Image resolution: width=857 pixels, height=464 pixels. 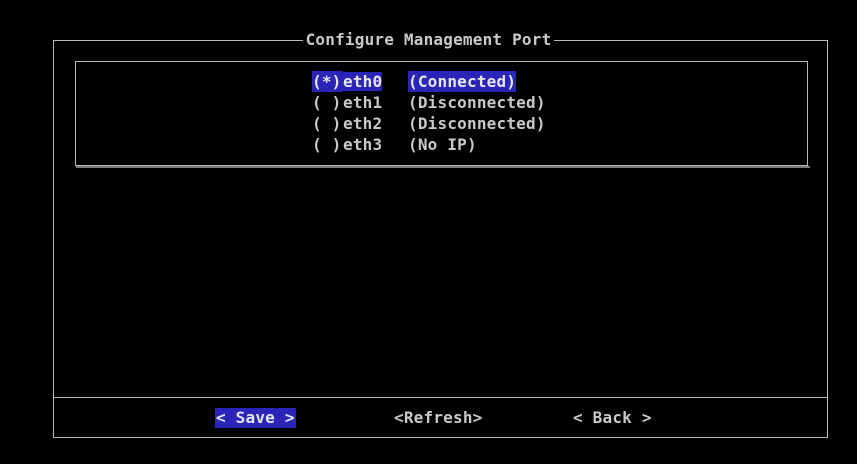 I want to click on port-option-eth1: ( ) eth1 (Disconnected), so click(x=429, y=102).